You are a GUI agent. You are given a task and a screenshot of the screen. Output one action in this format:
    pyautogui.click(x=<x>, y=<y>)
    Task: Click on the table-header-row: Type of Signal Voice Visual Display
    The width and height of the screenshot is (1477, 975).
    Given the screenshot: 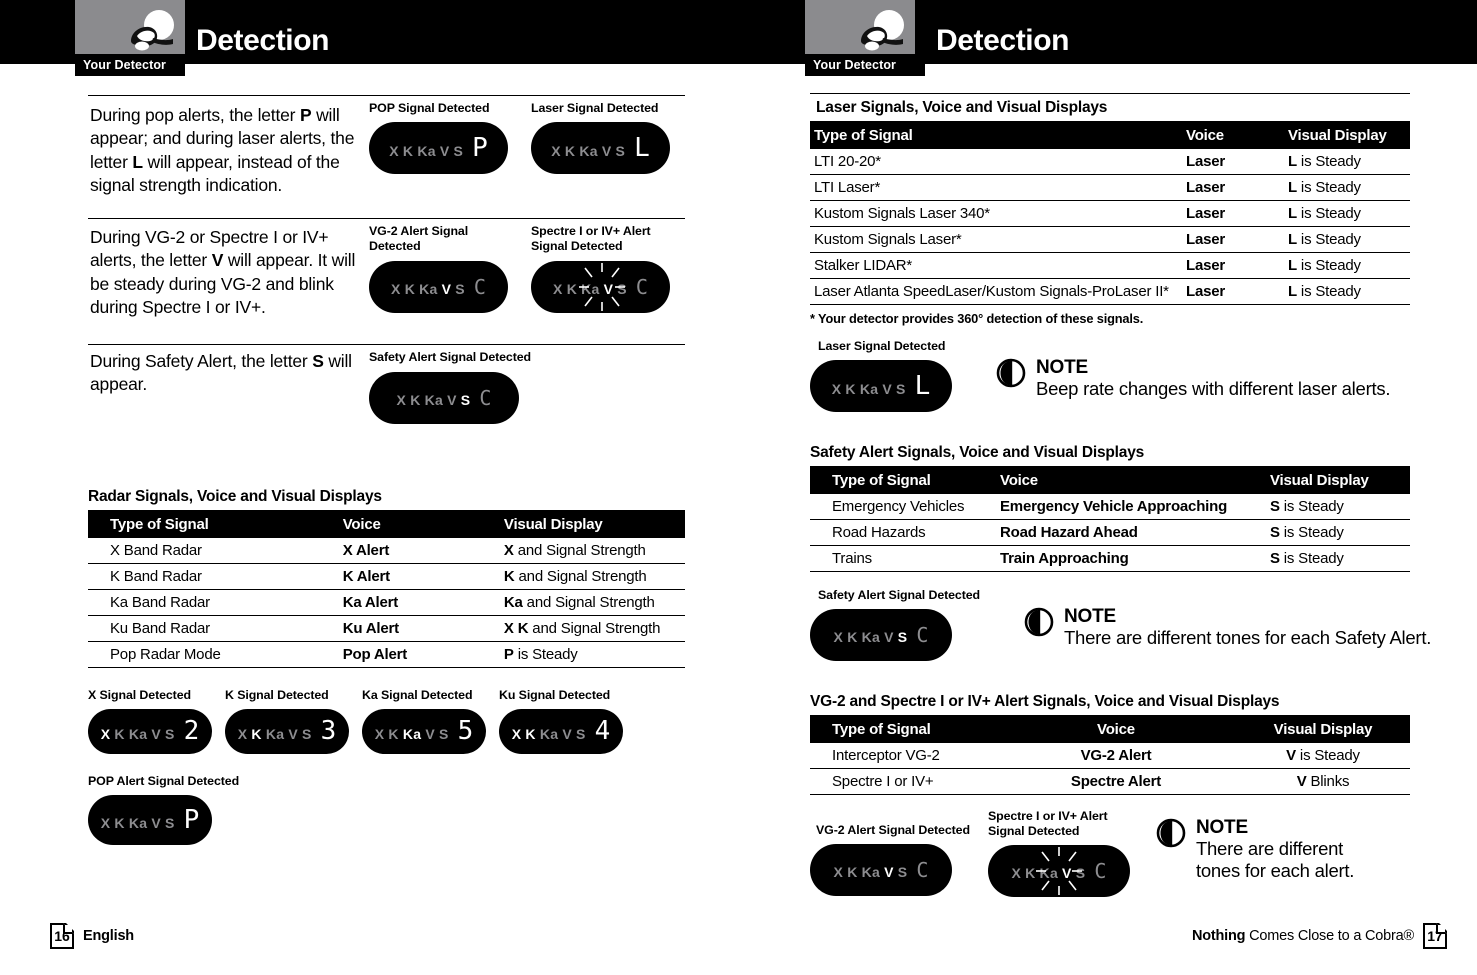 What is the action you would take?
    pyautogui.click(x=1110, y=480)
    